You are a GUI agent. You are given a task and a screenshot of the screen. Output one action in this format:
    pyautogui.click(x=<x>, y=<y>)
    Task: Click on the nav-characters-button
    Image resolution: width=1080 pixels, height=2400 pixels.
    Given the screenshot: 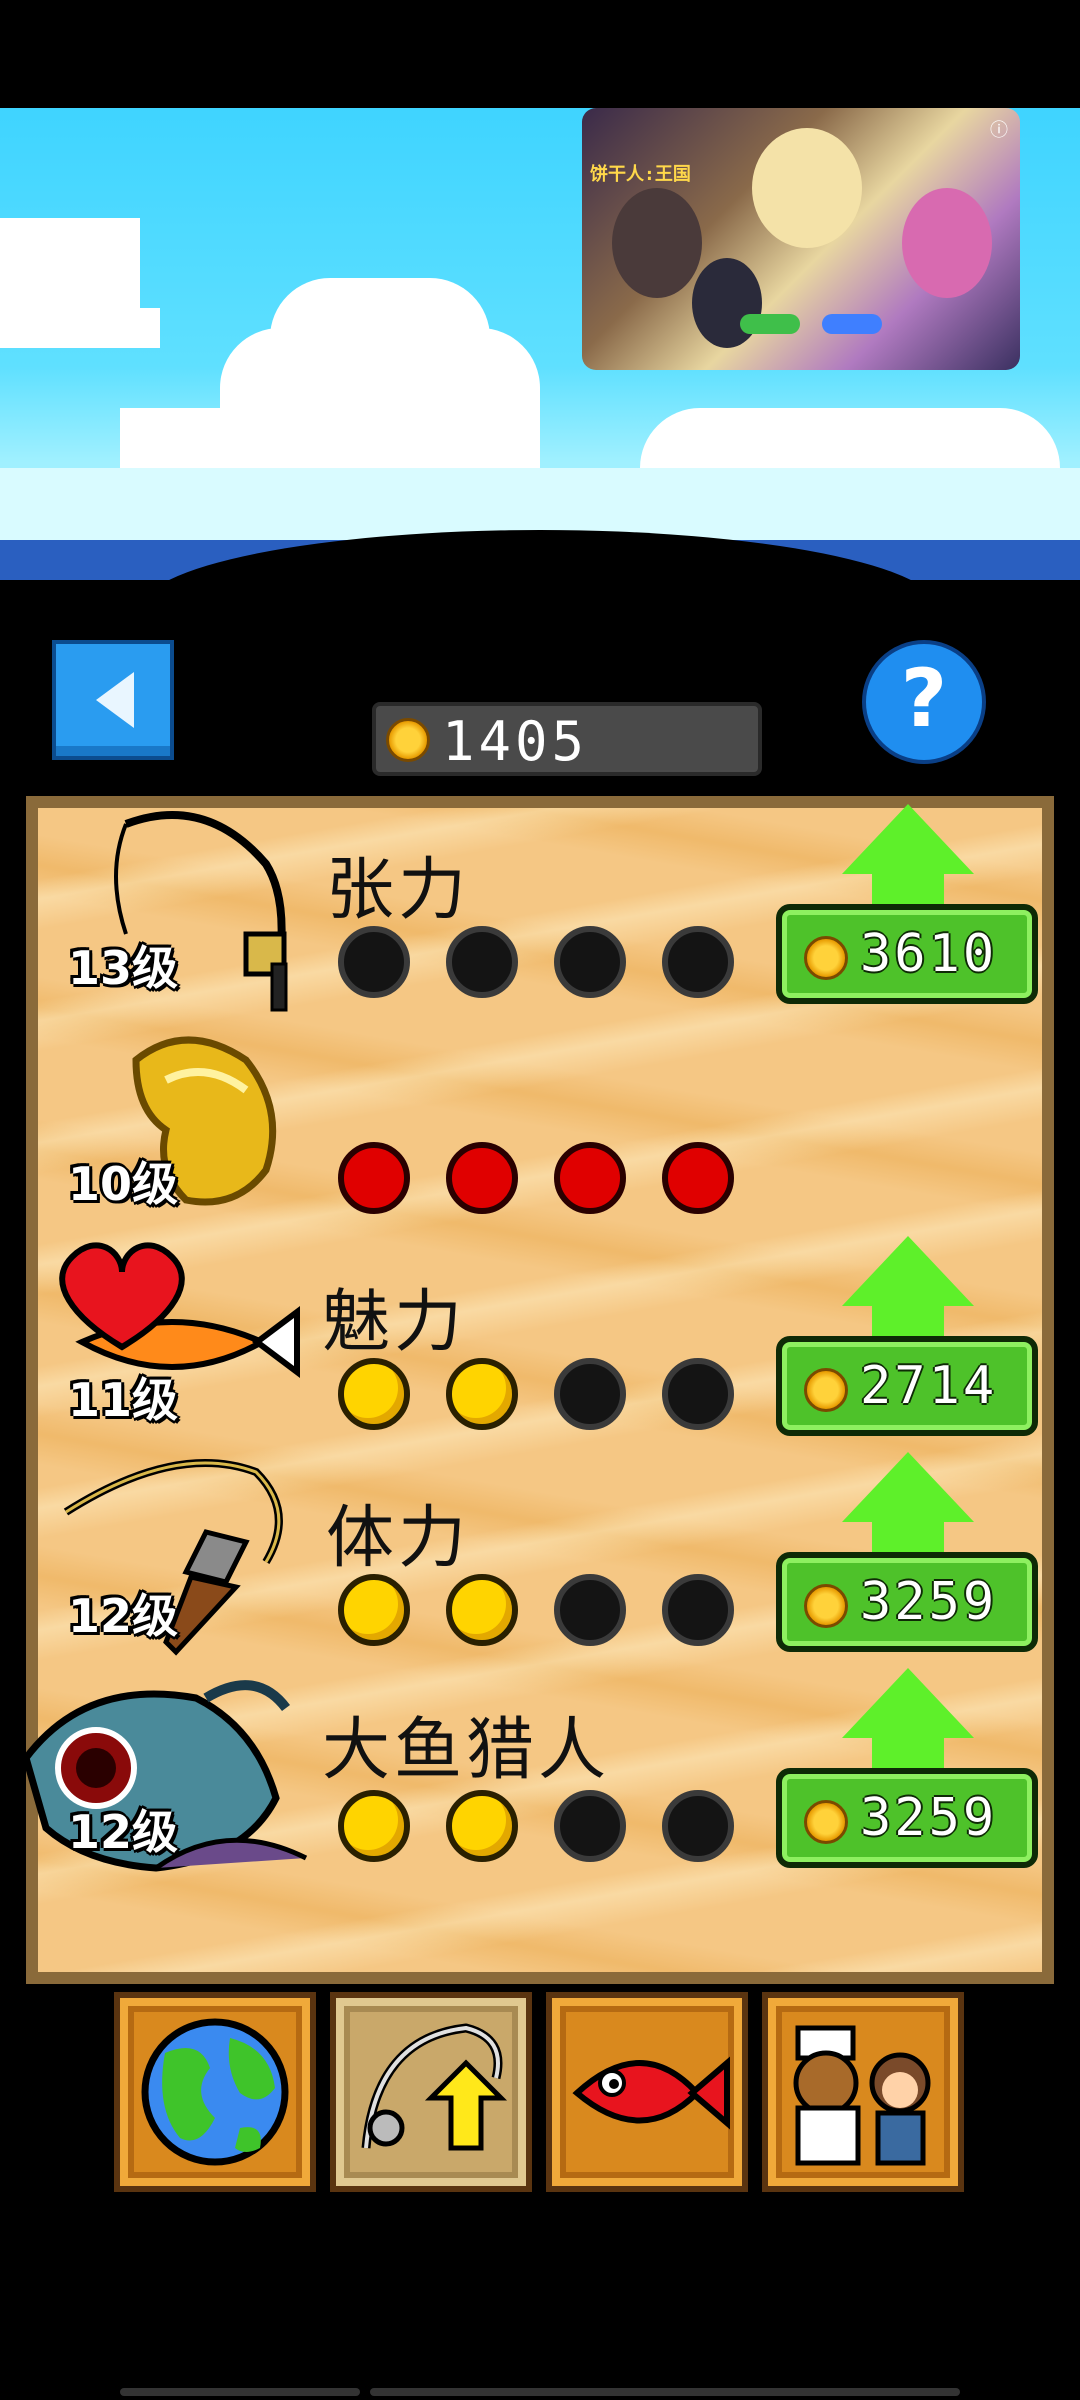 What is the action you would take?
    pyautogui.click(x=863, y=2092)
    